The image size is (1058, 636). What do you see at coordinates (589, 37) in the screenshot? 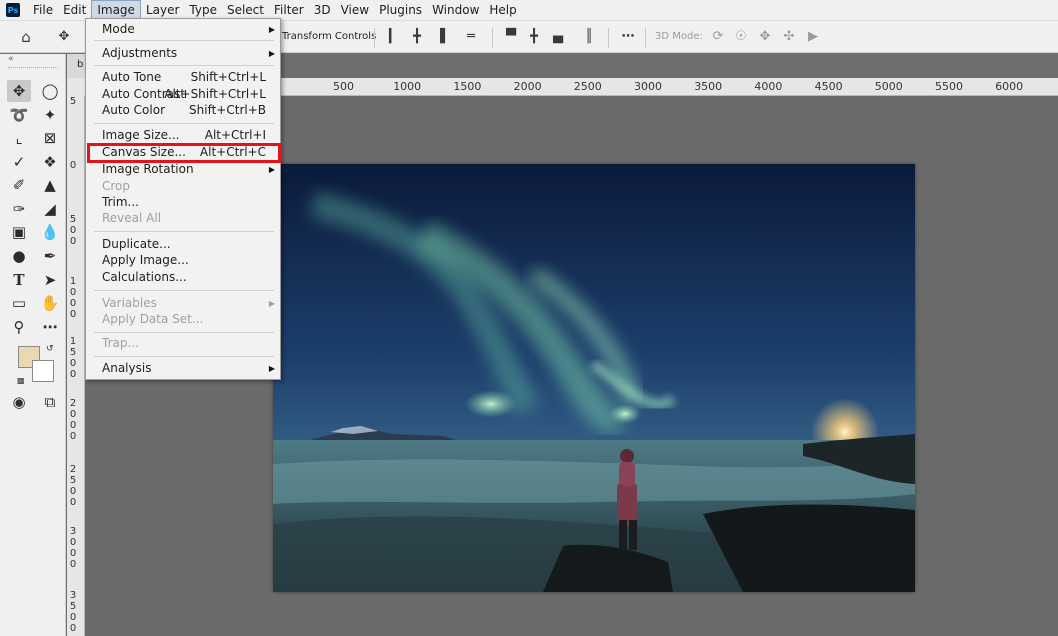
I see `distribute-vertical-icon: ║` at bounding box center [589, 37].